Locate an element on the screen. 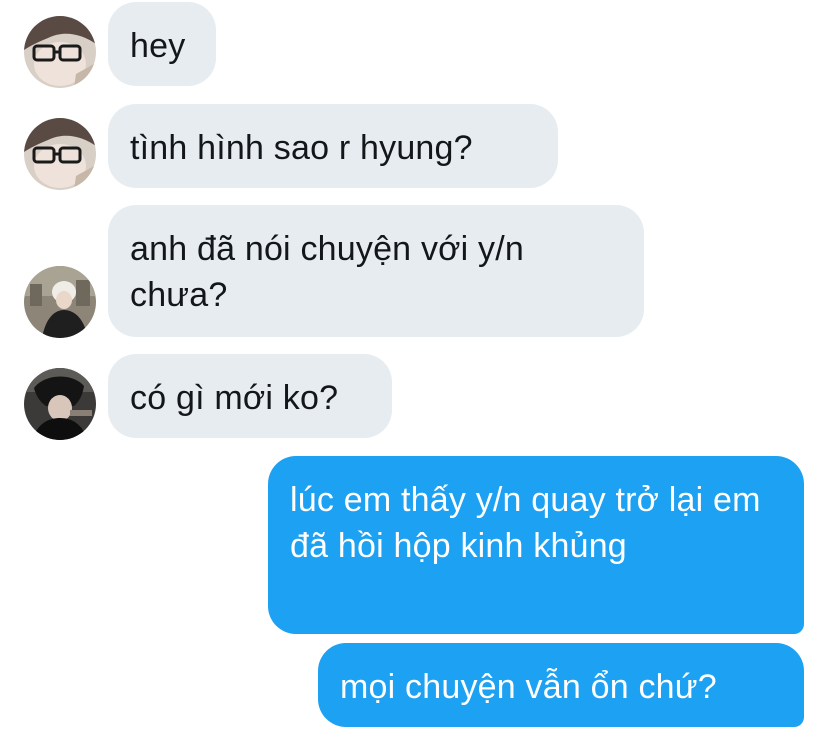 The image size is (828, 729). blond-boy-avatar is located at coordinates (60, 302).